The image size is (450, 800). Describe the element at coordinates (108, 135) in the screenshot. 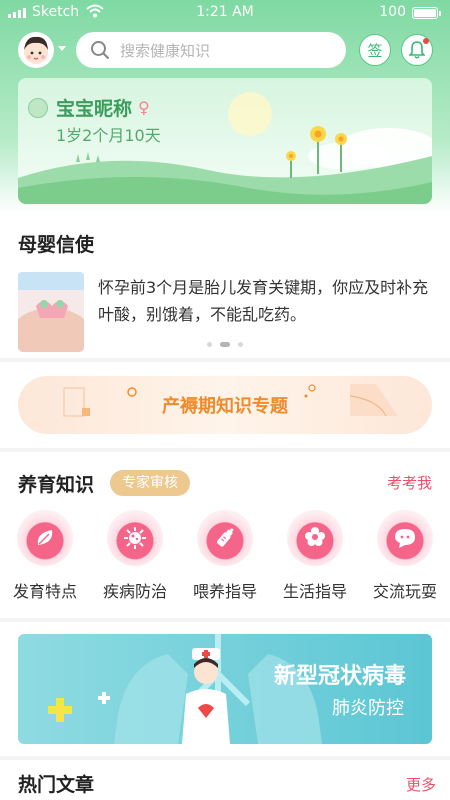

I see `baby-age: 1岁2个月10天` at that location.